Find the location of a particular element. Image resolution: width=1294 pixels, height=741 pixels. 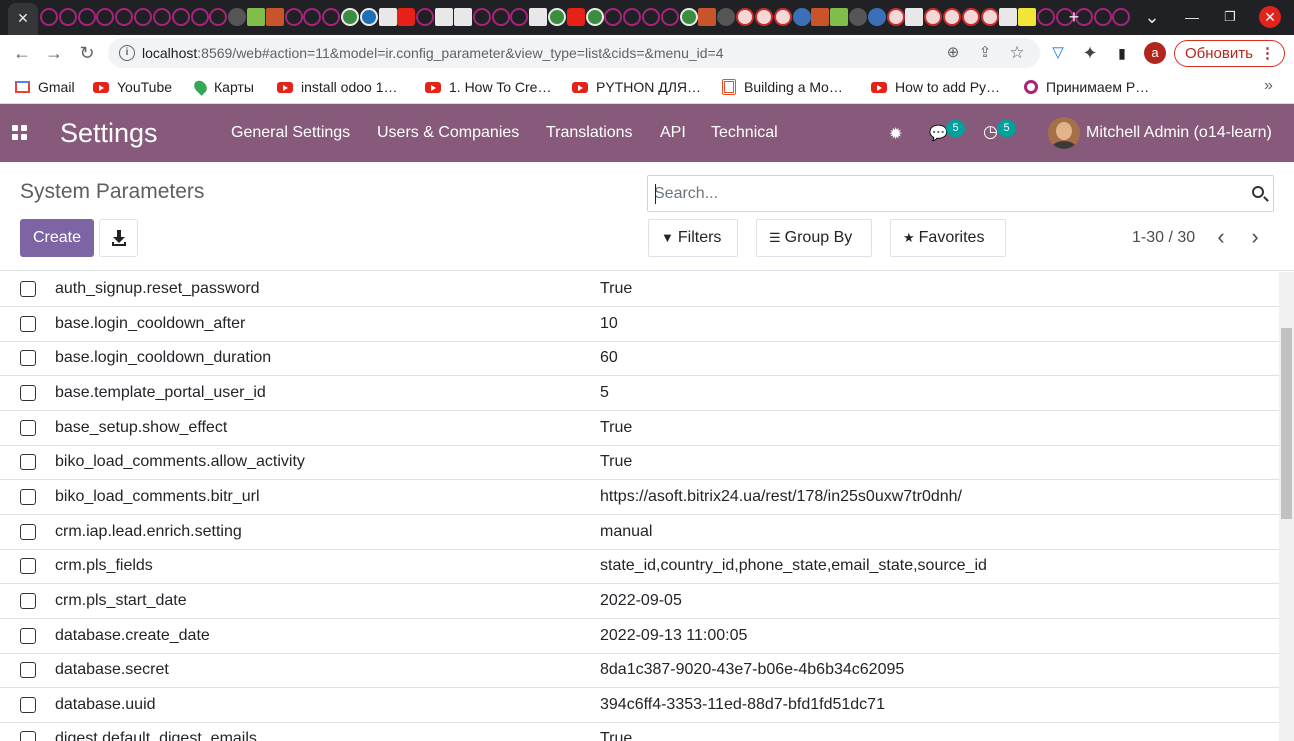

app-title: Settings is located at coordinates (109, 133).